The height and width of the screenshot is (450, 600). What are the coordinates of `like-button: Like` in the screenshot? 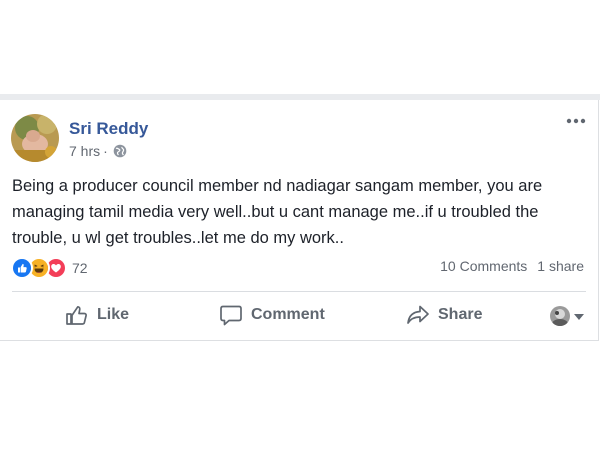 It's located at (97, 315).